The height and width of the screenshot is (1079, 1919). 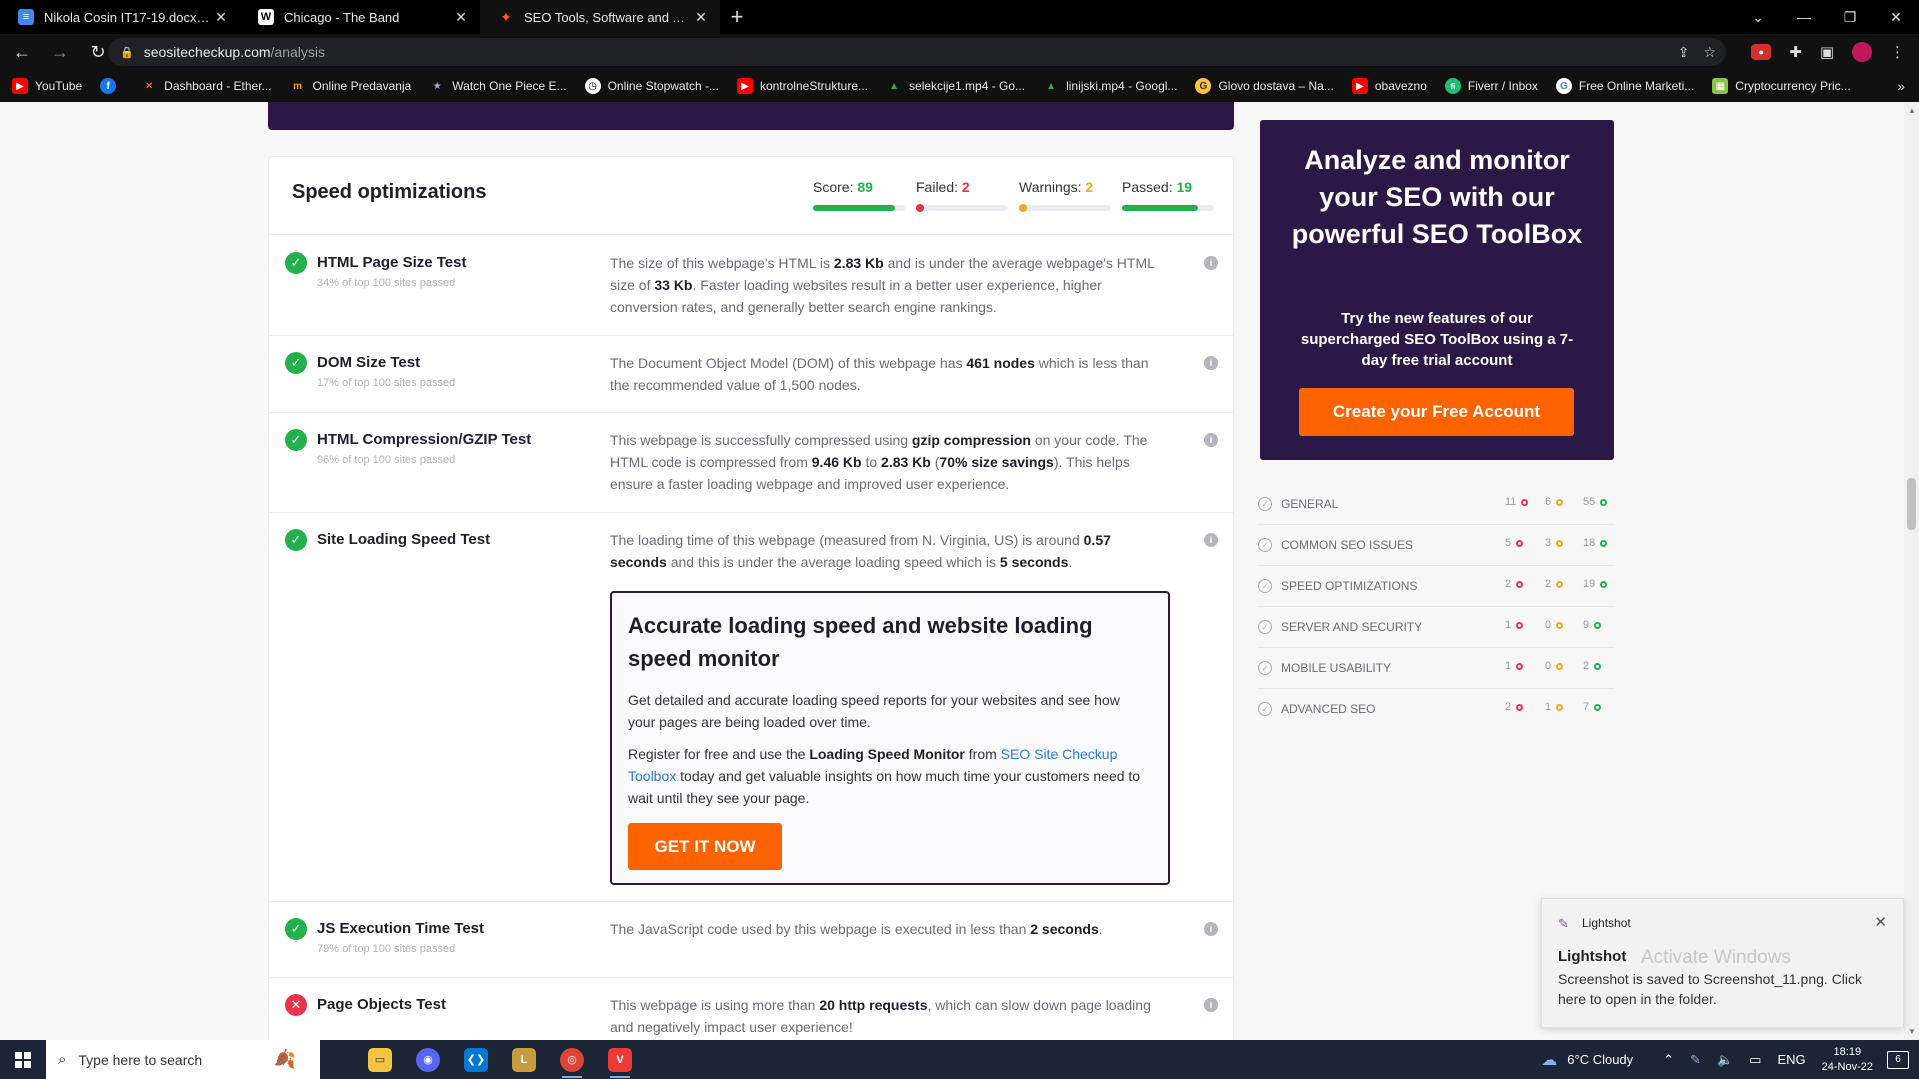 I want to click on failed-count: 1, so click(x=1514, y=625).